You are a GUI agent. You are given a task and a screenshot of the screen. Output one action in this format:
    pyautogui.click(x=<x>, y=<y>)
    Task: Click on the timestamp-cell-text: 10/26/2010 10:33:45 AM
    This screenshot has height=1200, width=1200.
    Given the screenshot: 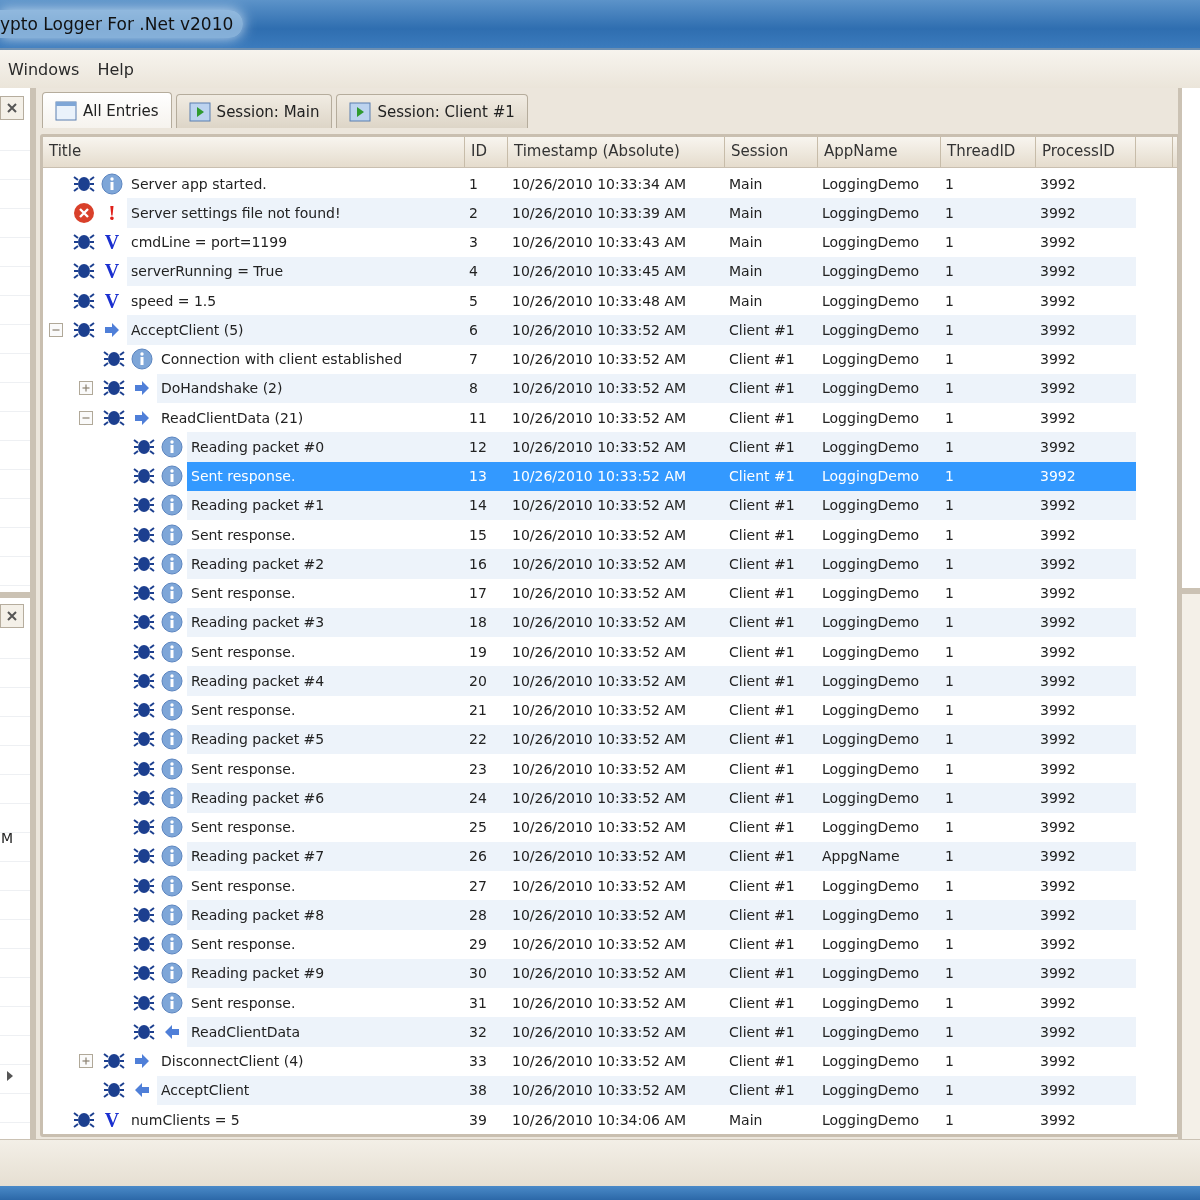 What is the action you would take?
    pyautogui.click(x=599, y=271)
    